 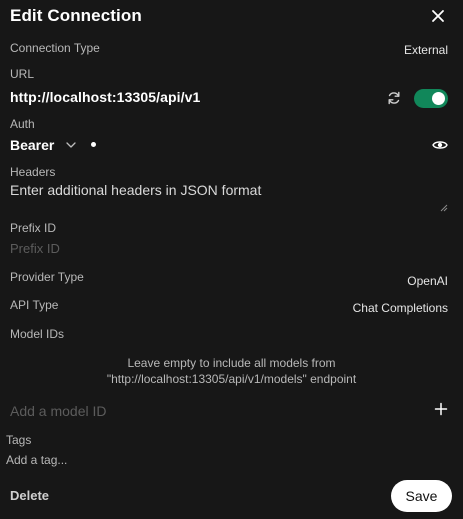 I want to click on api-type-label: API Type, so click(x=34, y=305).